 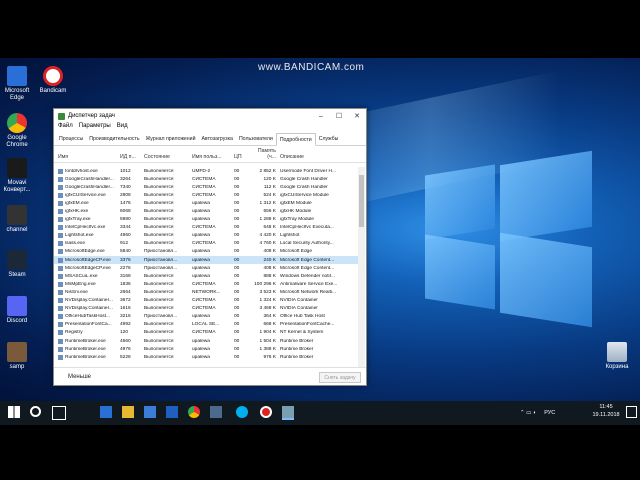 I want to click on menu-view: Вид, so click(x=122, y=128).